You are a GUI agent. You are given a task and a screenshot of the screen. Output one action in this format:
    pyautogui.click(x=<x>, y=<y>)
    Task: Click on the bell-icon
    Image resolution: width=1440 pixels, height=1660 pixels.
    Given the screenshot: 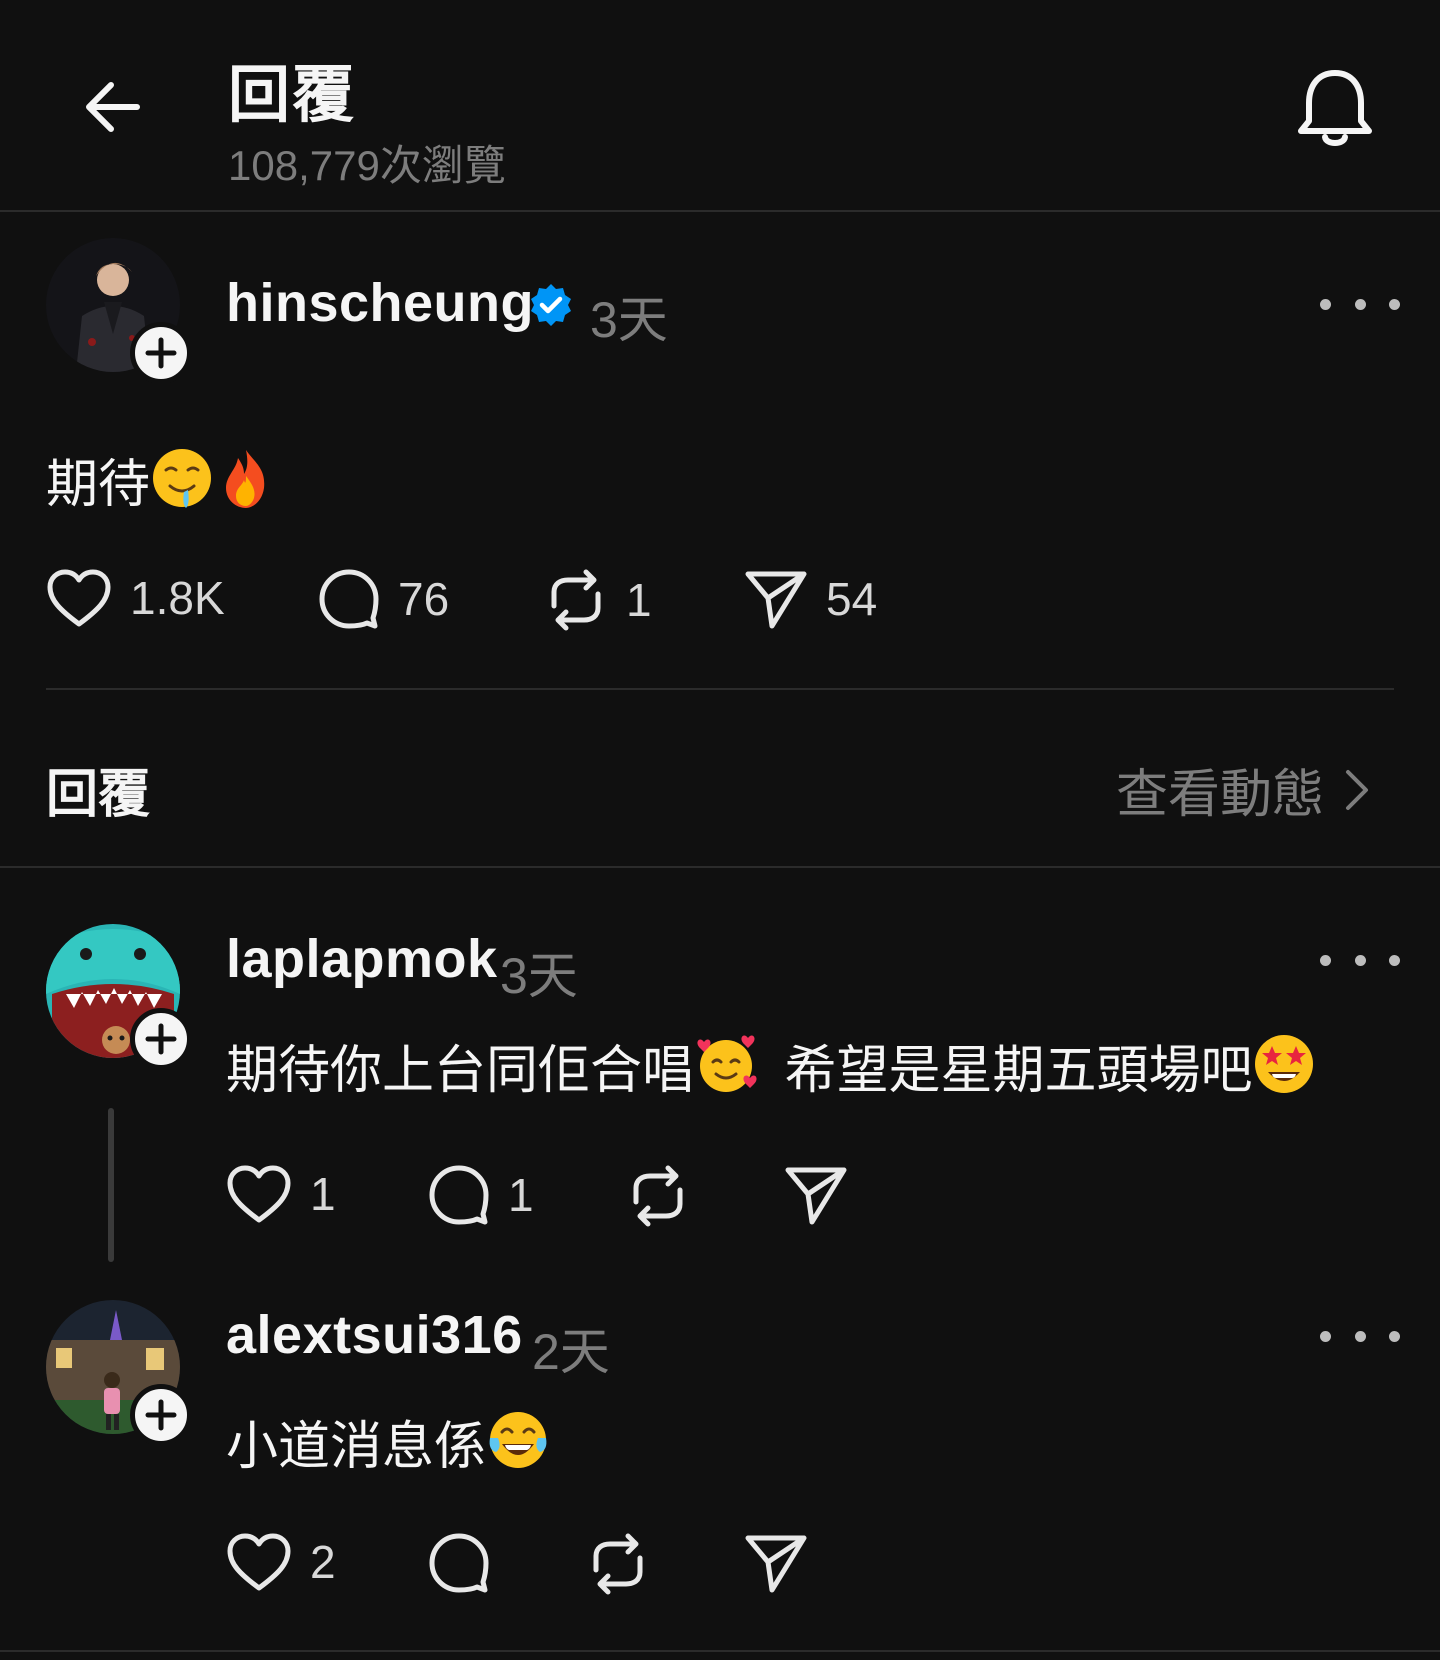 What is the action you would take?
    pyautogui.click(x=1335, y=108)
    